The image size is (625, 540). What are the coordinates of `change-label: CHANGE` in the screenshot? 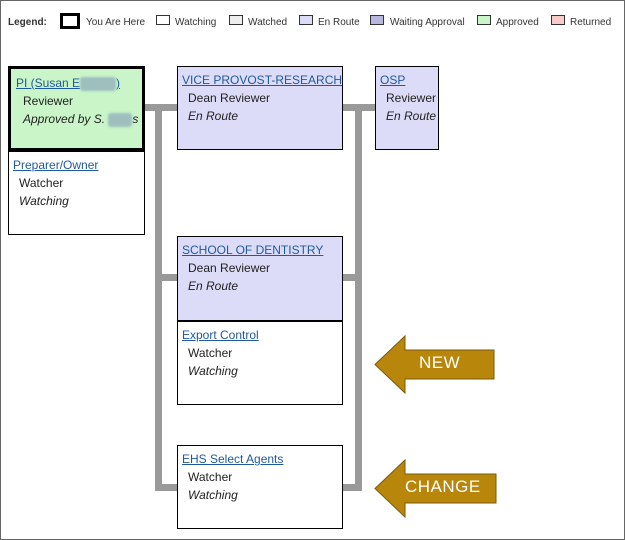 It's located at (443, 486).